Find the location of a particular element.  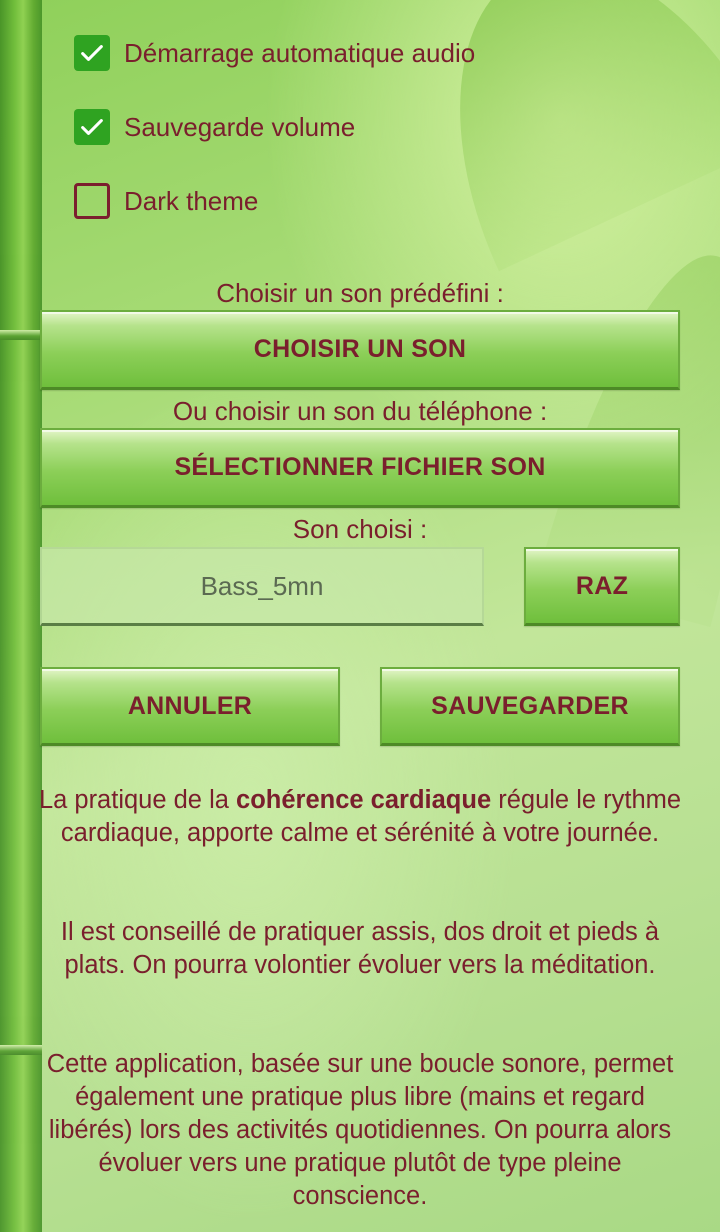

description-emphasis: cohérence cardiaque is located at coordinates (364, 800).